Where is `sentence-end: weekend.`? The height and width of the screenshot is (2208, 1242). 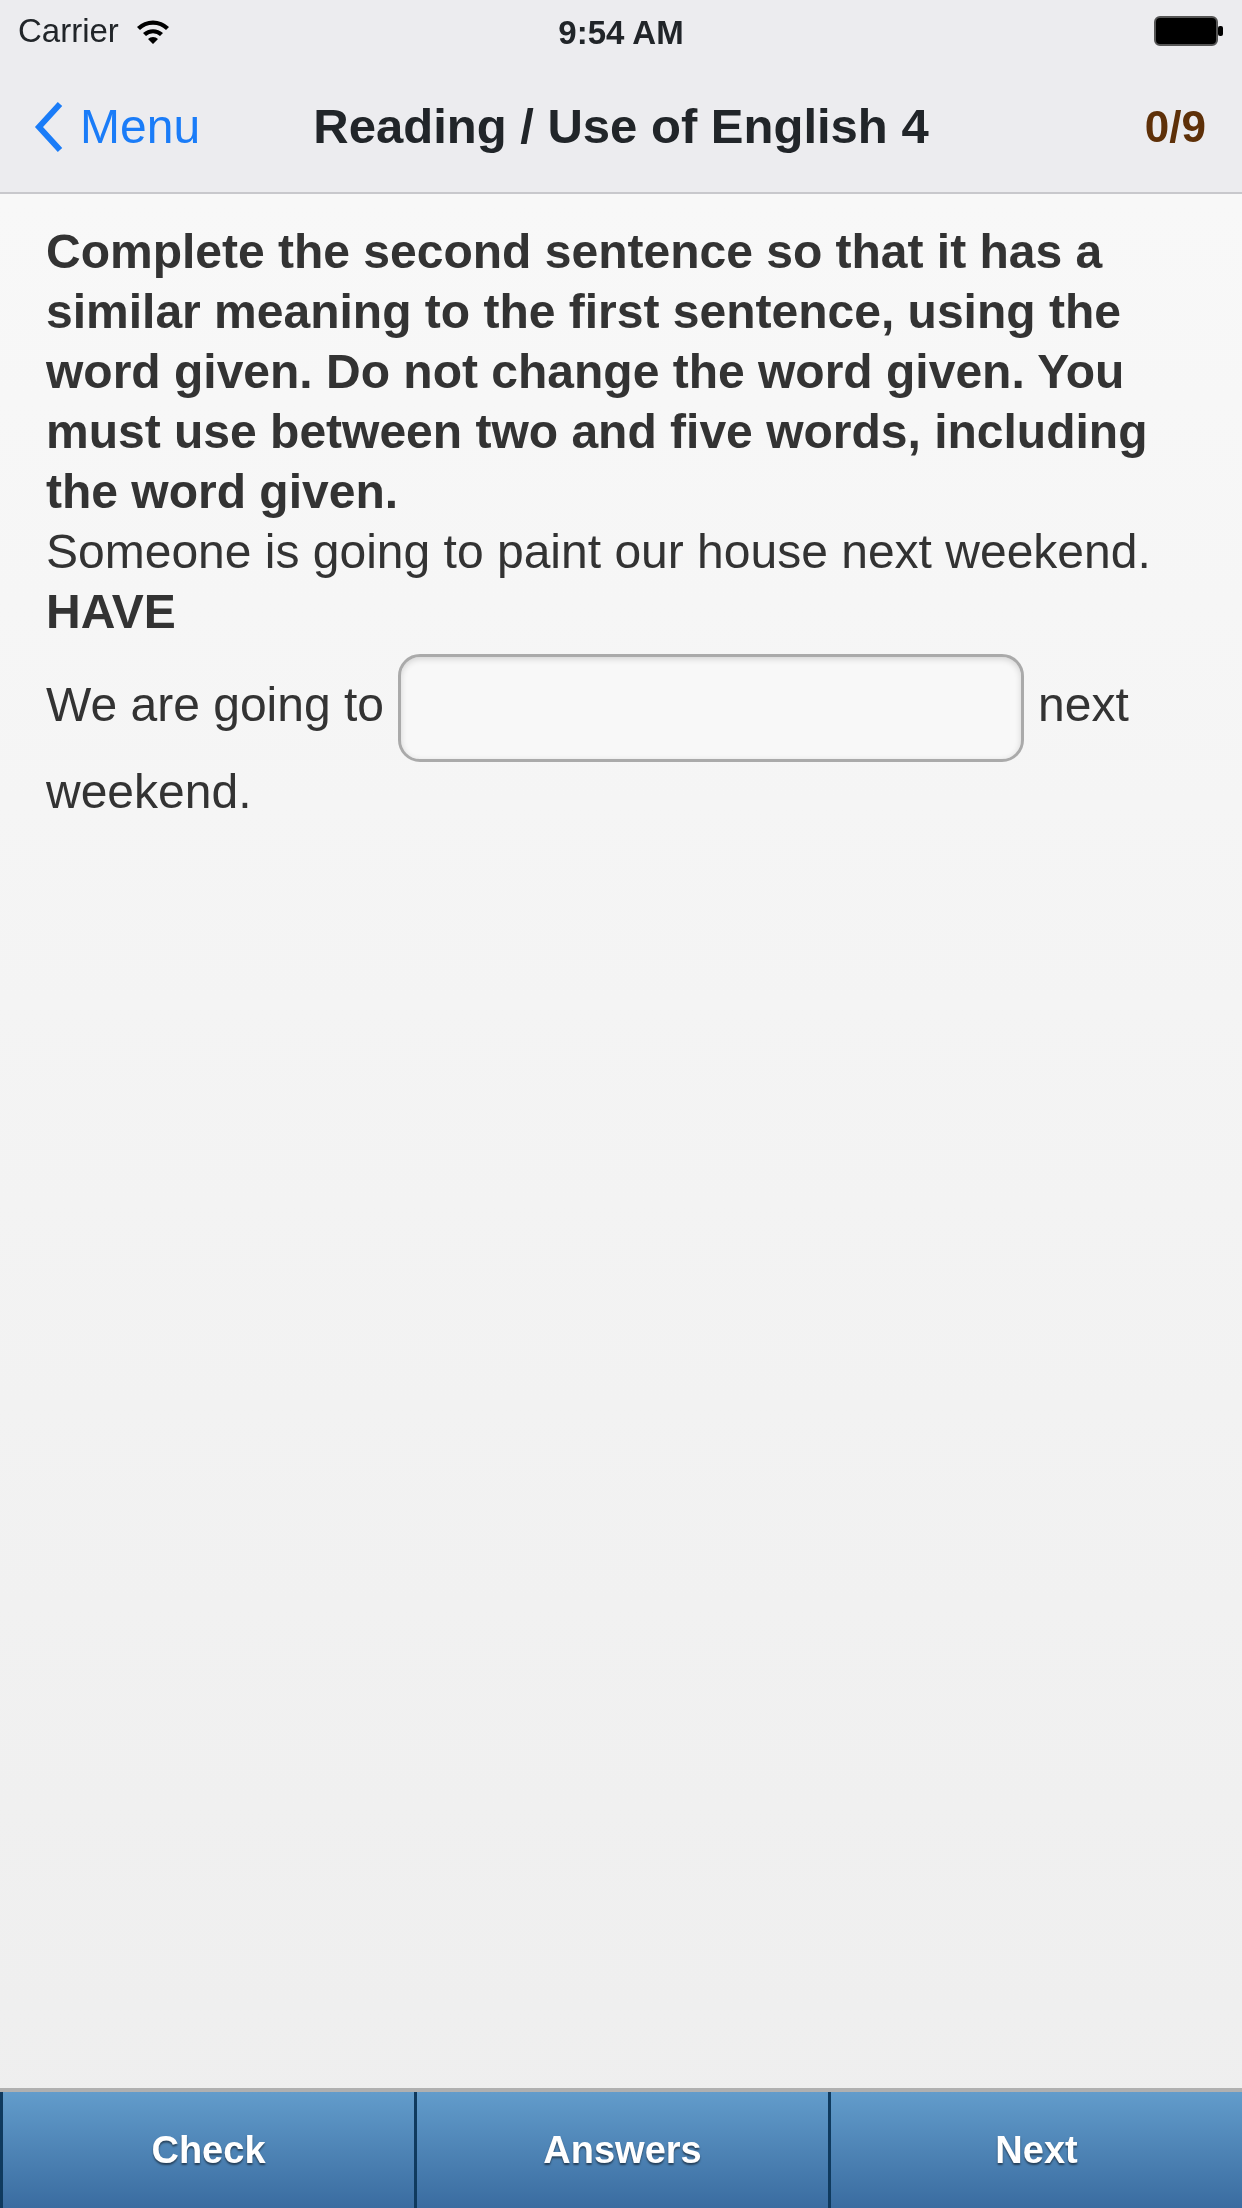
sentence-end: weekend. is located at coordinates (149, 791).